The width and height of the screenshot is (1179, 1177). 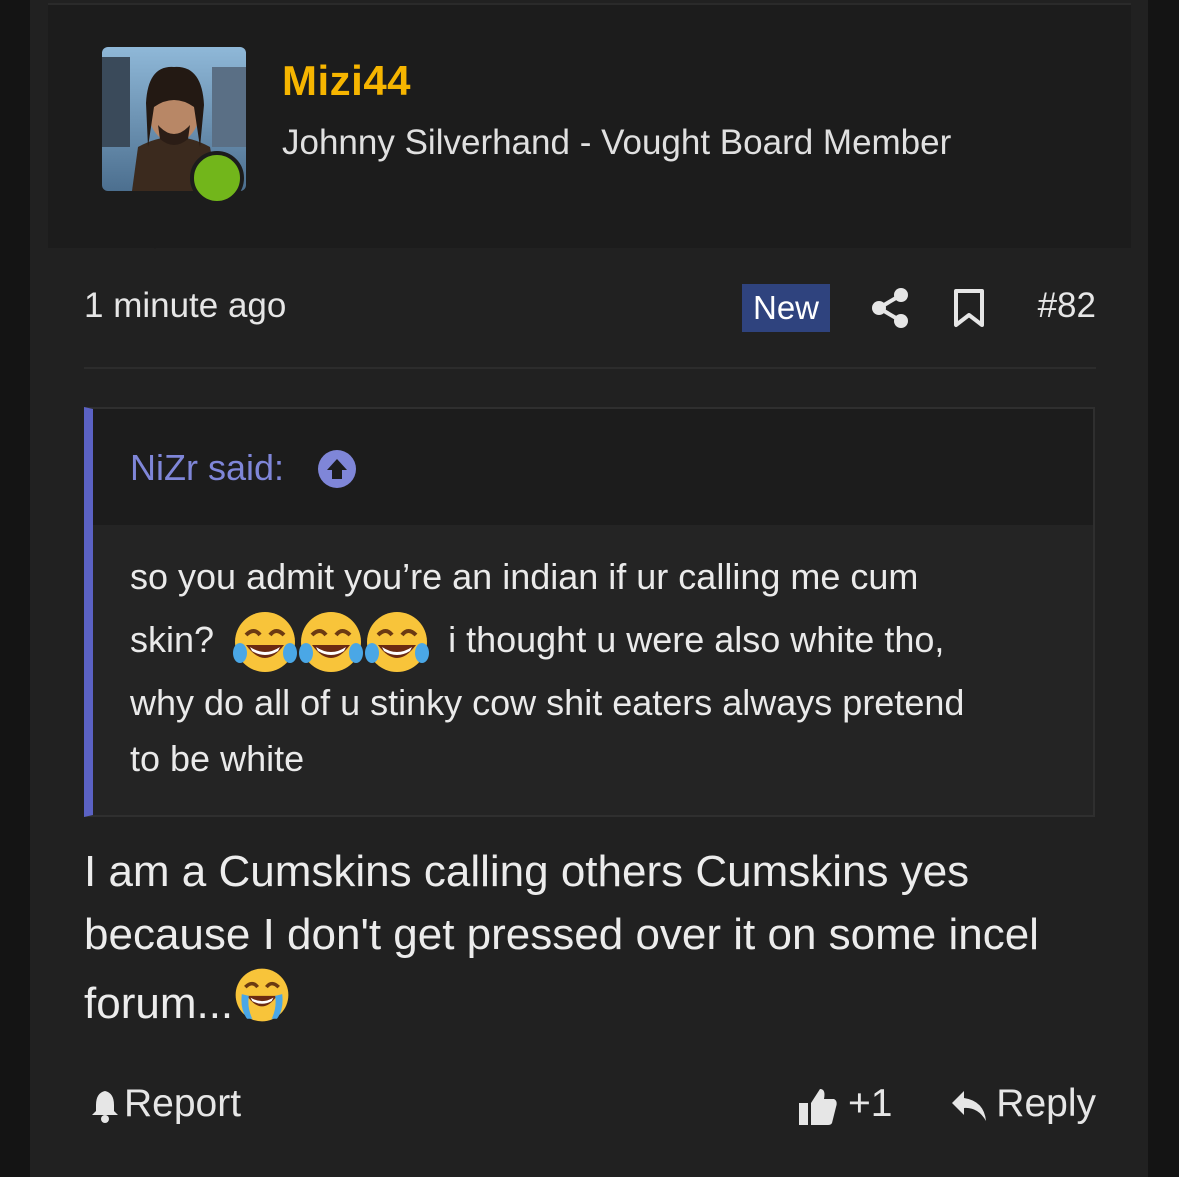 What do you see at coordinates (845, 1104) in the screenshot?
I see `like-button: +1` at bounding box center [845, 1104].